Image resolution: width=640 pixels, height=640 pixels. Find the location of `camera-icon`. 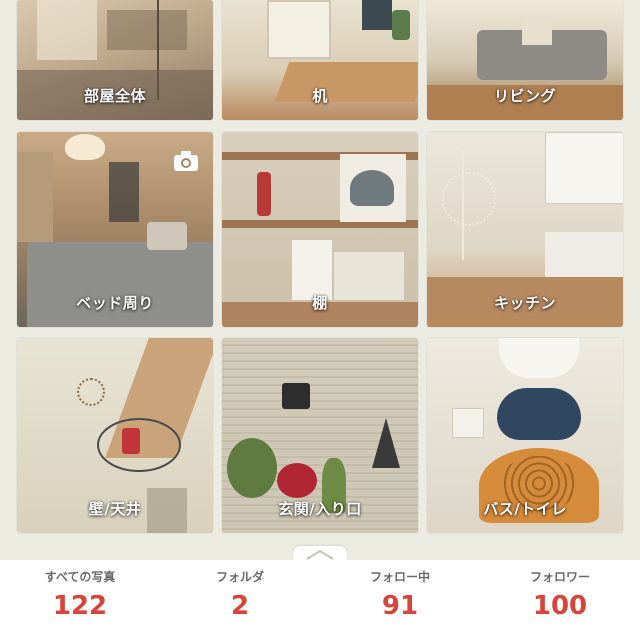

camera-icon is located at coordinates (186, 161).